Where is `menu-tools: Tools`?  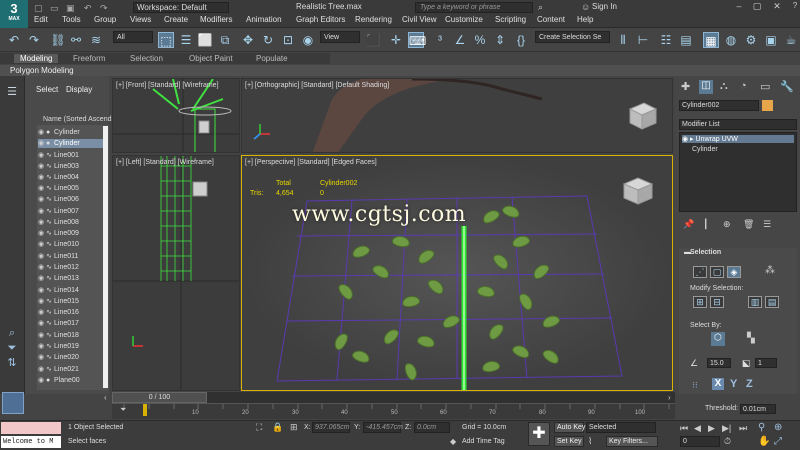 menu-tools: Tools is located at coordinates (71, 19).